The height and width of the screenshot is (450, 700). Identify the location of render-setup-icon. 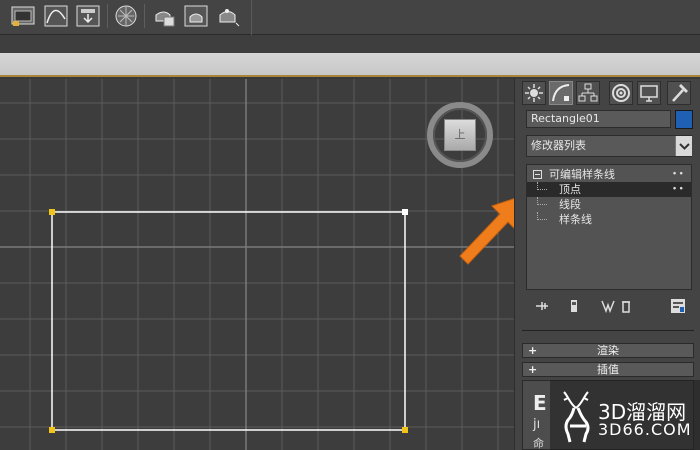
(164, 16).